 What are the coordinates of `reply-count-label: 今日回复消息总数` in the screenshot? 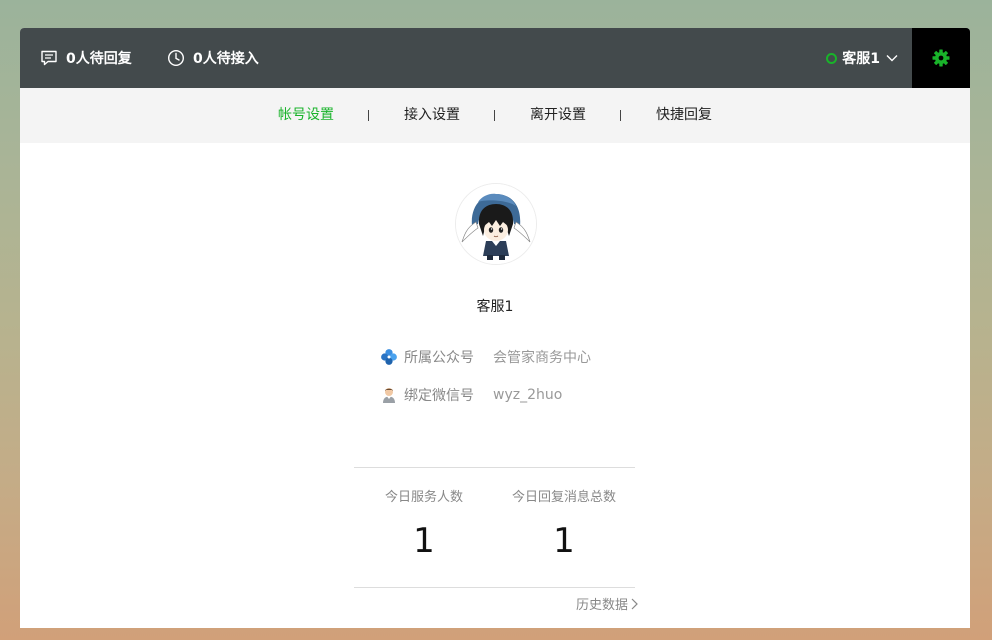 It's located at (563, 497).